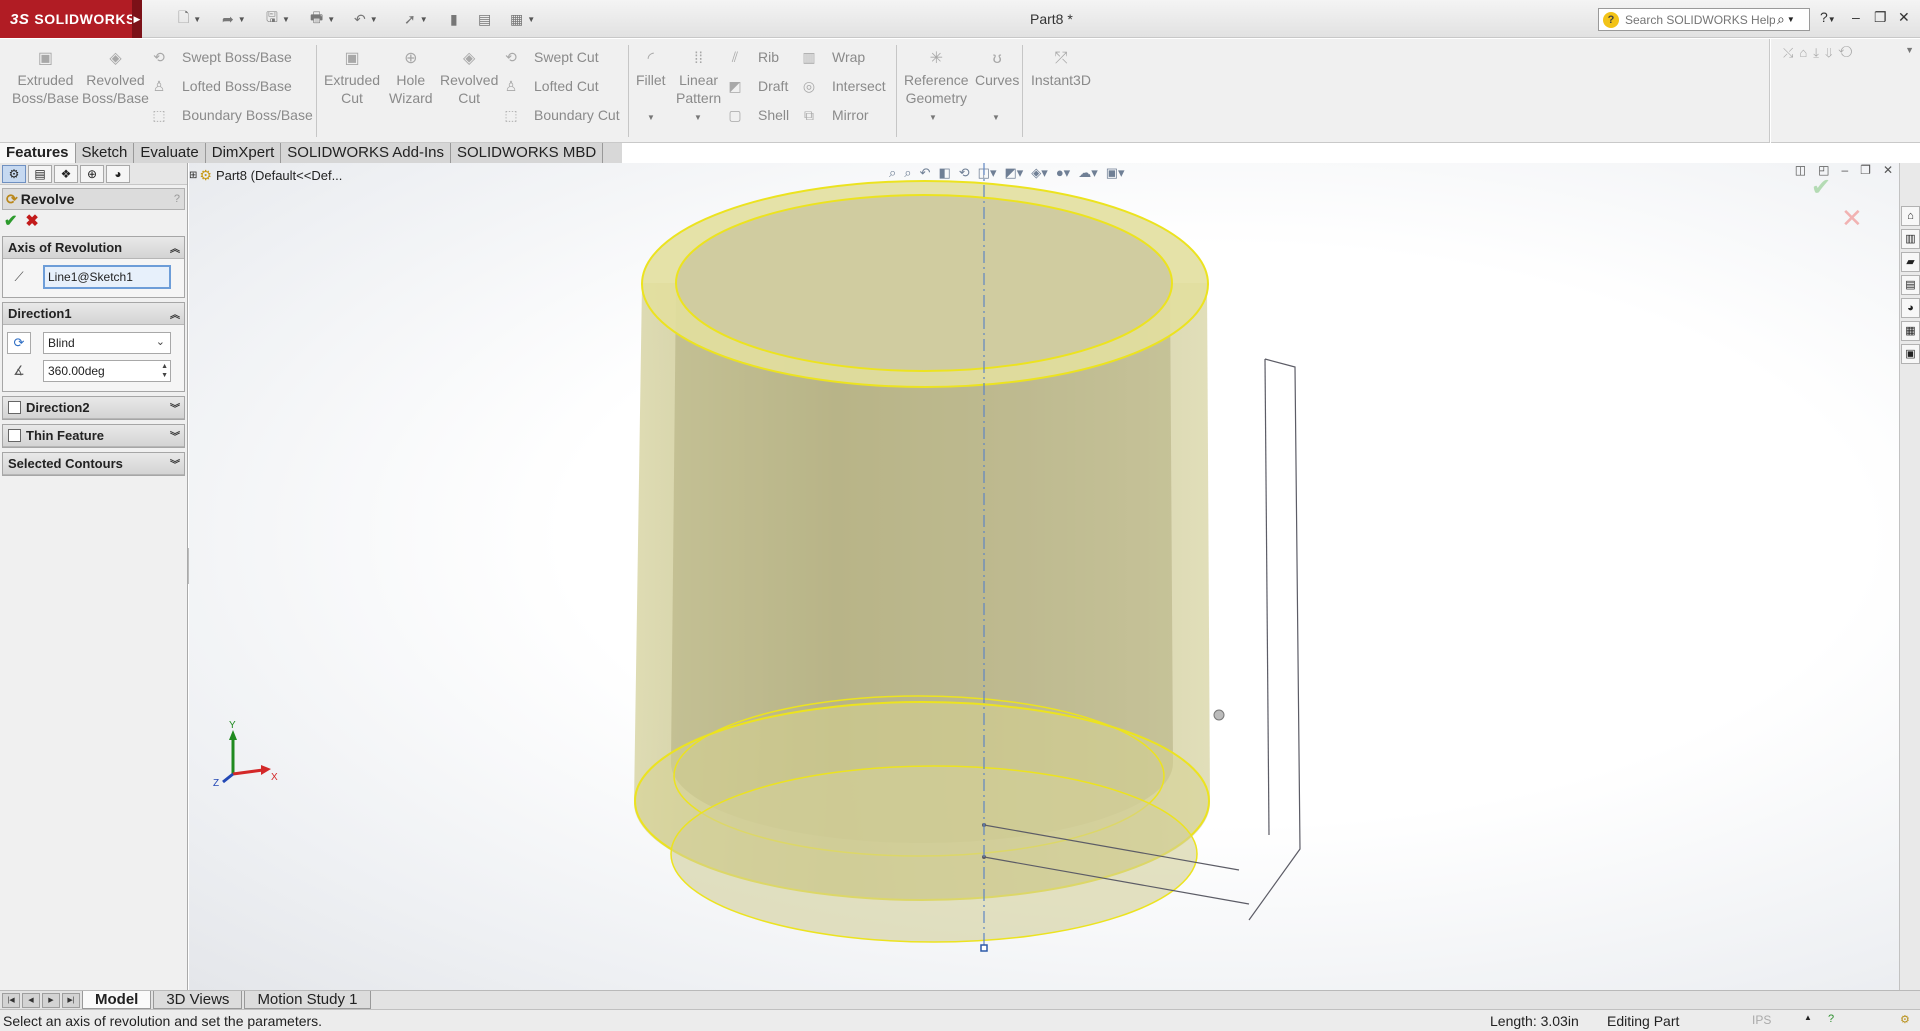 This screenshot has height=1031, width=1920. What do you see at coordinates (107, 277) in the screenshot?
I see `axis-selection-box: Line1@Sketch1` at bounding box center [107, 277].